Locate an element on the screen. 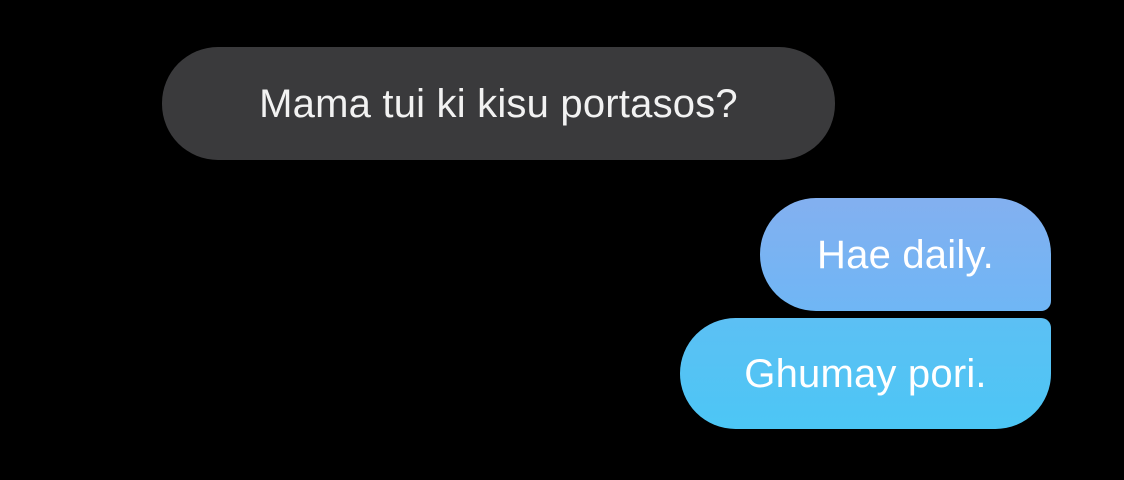  message-text: Hae daily. is located at coordinates (905, 254).